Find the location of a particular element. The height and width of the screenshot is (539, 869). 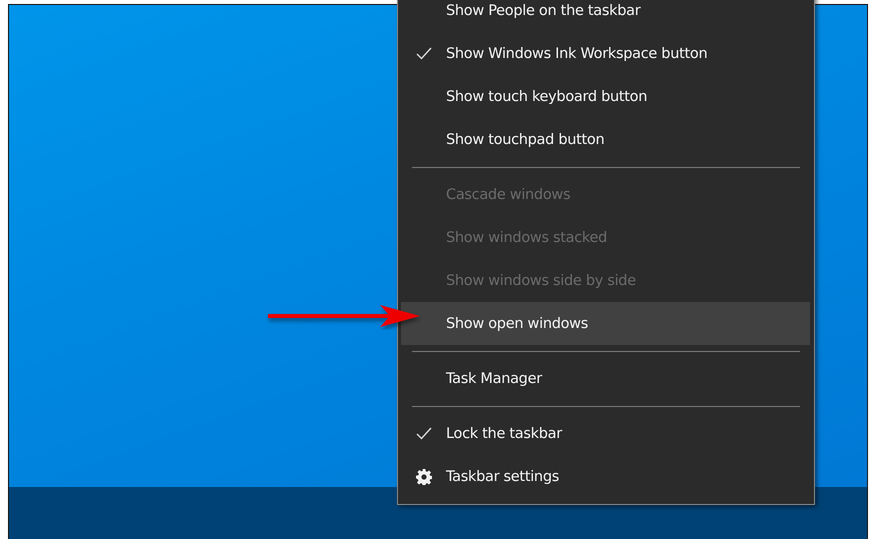

menu-item: Show open windows is located at coordinates (605, 323).